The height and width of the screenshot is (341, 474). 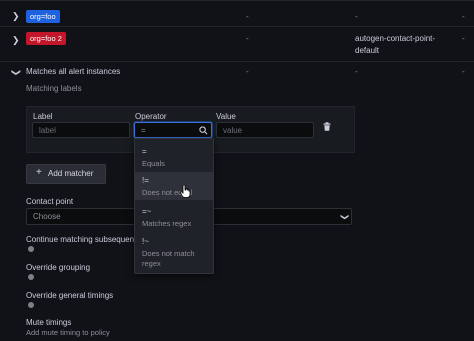 I want to click on mute-timings-label: Mute timings, so click(x=49, y=322).